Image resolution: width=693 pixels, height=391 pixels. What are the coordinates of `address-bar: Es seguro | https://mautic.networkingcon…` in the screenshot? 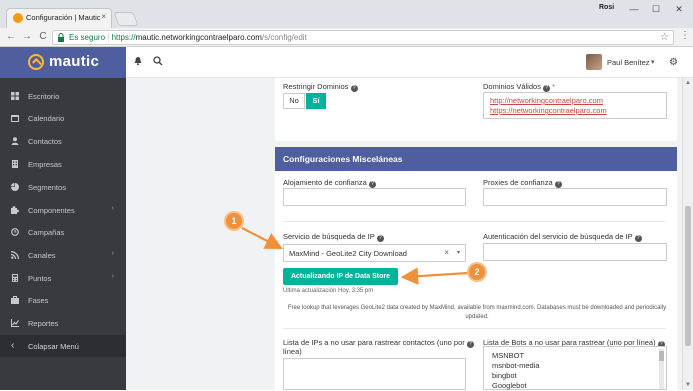 It's located at (363, 37).